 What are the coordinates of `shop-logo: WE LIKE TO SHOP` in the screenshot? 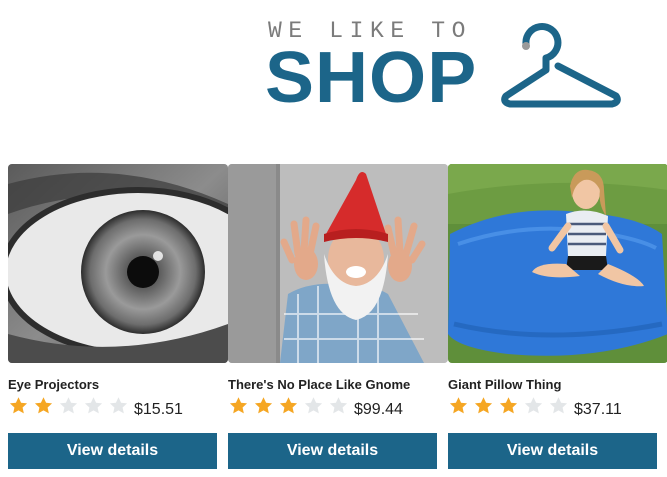 It's located at (446, 68).